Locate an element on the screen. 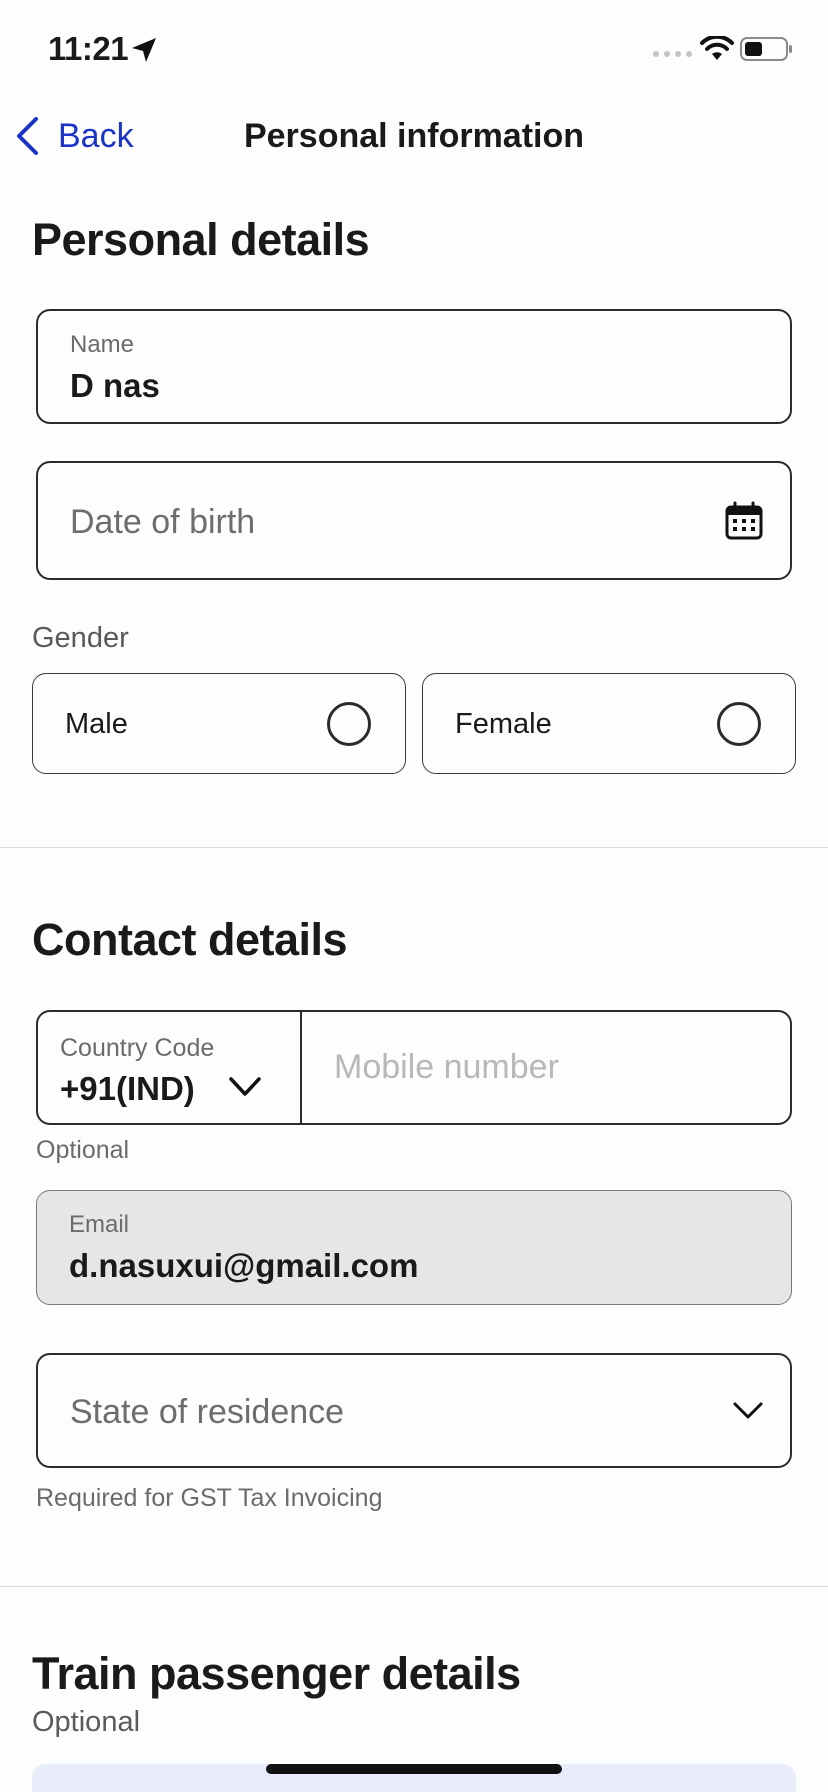 The image size is (828, 1792). page-title: Personal information is located at coordinates (414, 136).